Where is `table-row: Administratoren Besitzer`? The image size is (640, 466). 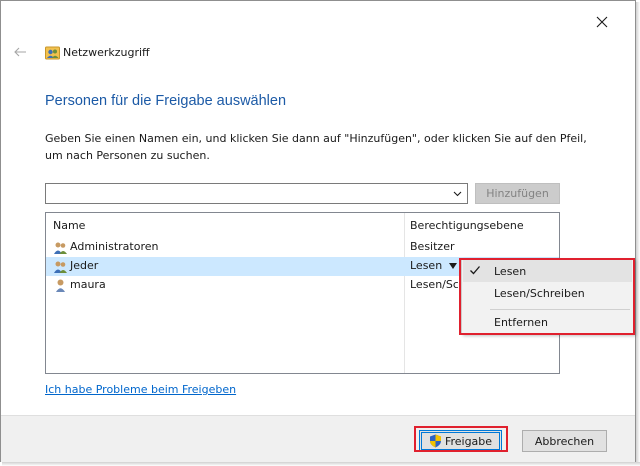
table-row: Administratoren Besitzer is located at coordinates (302, 247).